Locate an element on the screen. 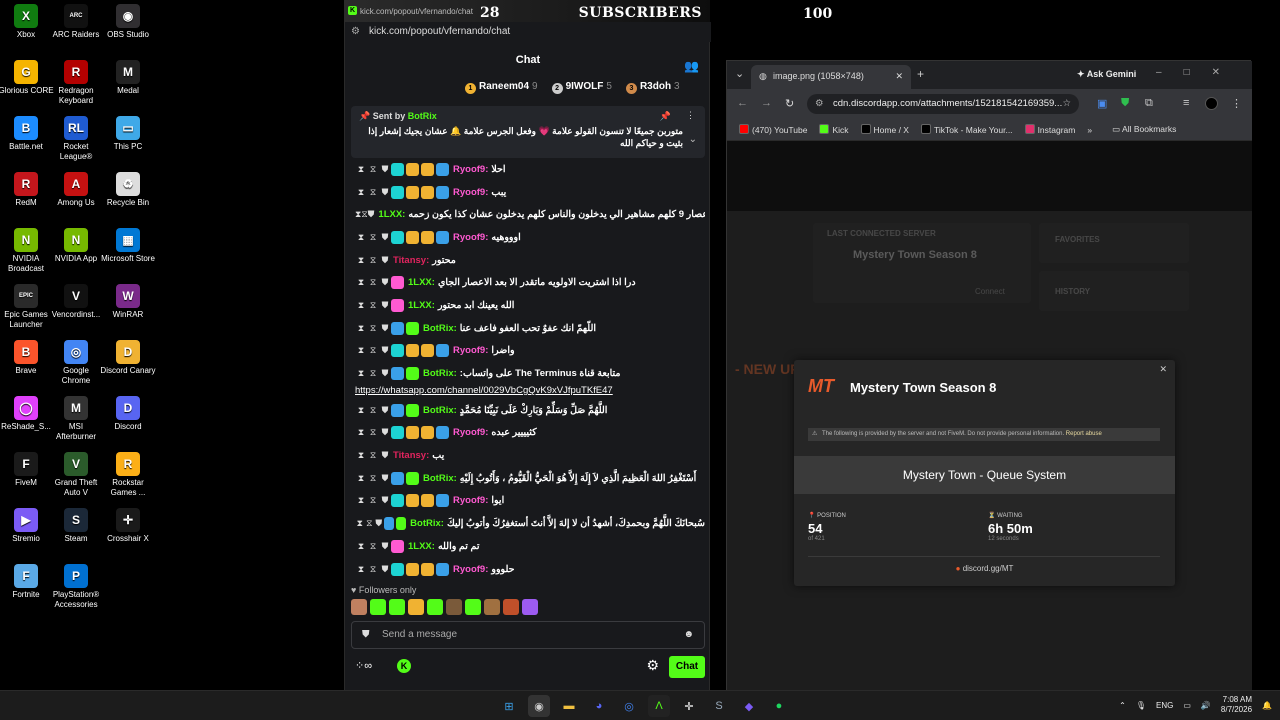  desktop-icon: EPIC Epic Games Launcher is located at coordinates (27, 307).